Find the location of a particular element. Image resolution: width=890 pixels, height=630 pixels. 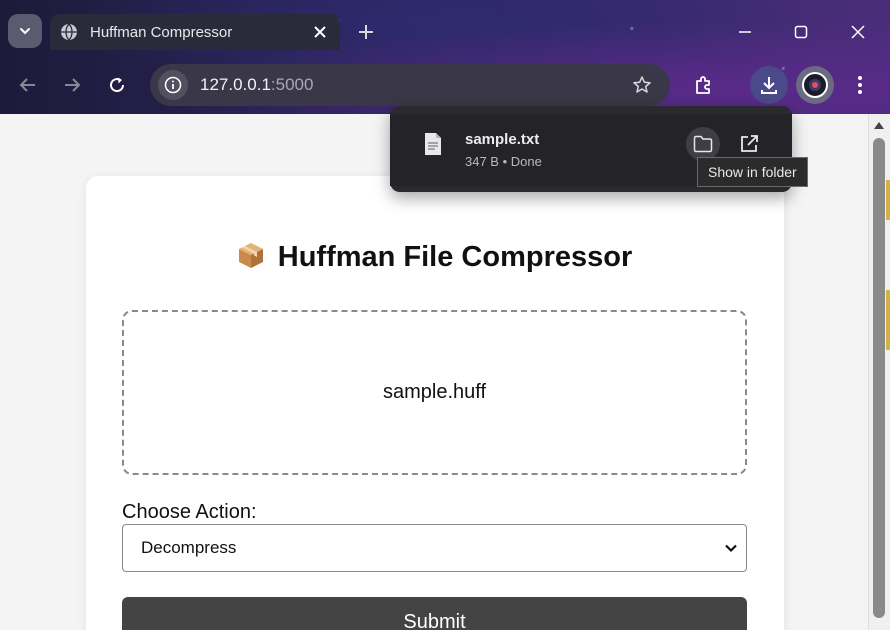

action-label: Choose Action: is located at coordinates (189, 512).